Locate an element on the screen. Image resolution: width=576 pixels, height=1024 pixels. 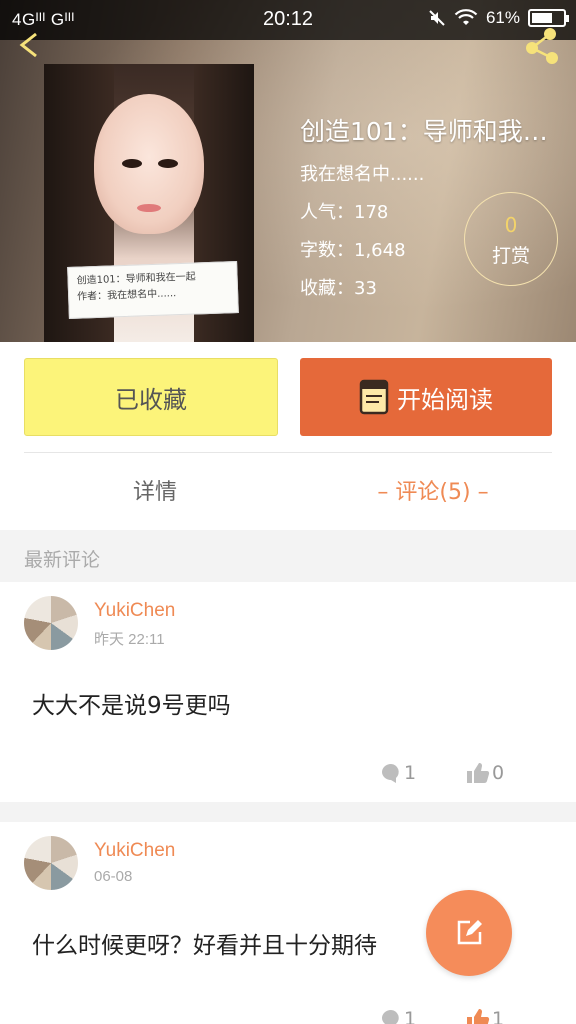
mute-icon is located at coordinates (437, 18).